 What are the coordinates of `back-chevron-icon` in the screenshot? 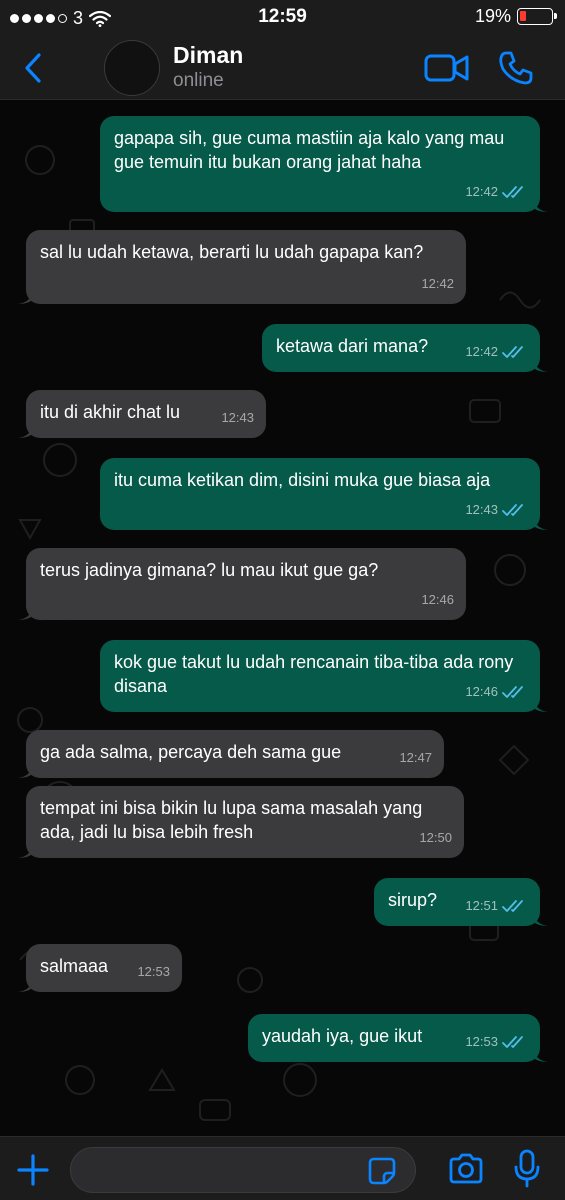 It's located at (34, 68).